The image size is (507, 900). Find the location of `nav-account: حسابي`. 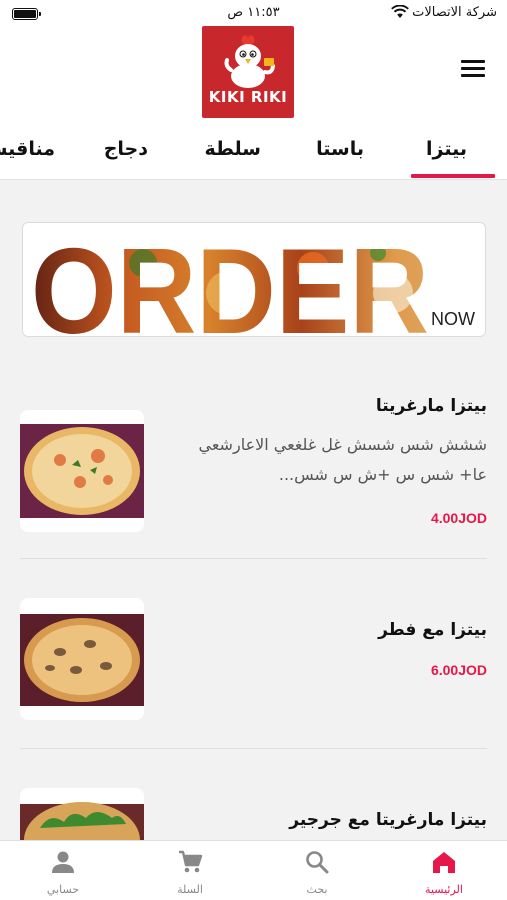

nav-account: حسابي is located at coordinates (63, 870).